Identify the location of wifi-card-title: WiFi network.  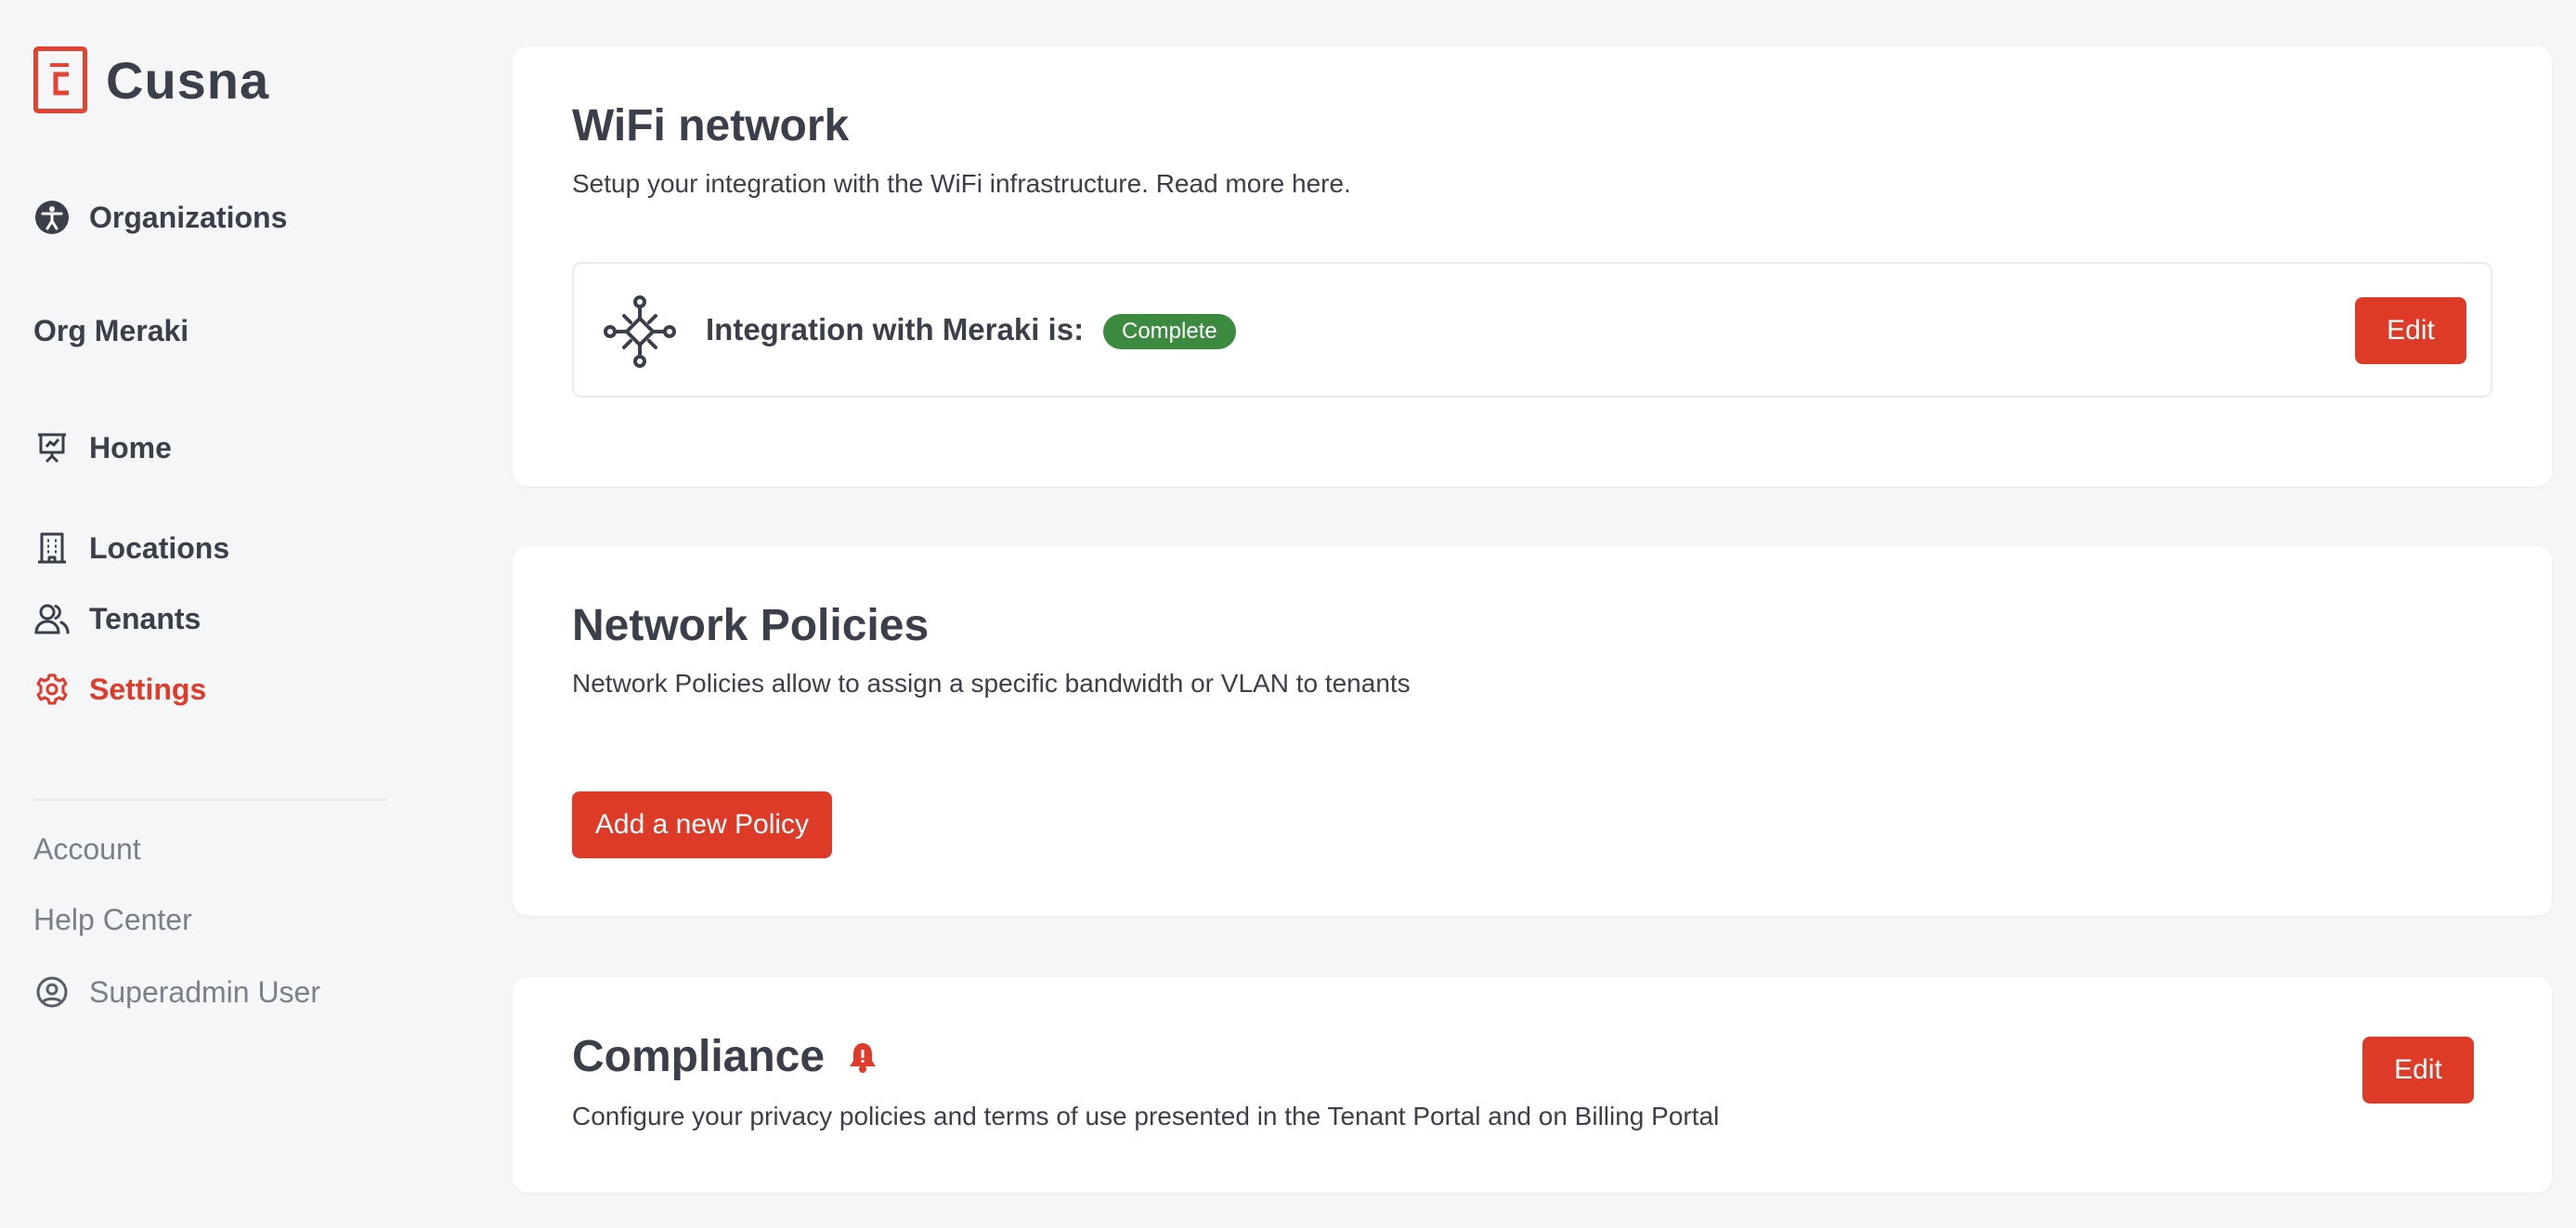
(711, 126).